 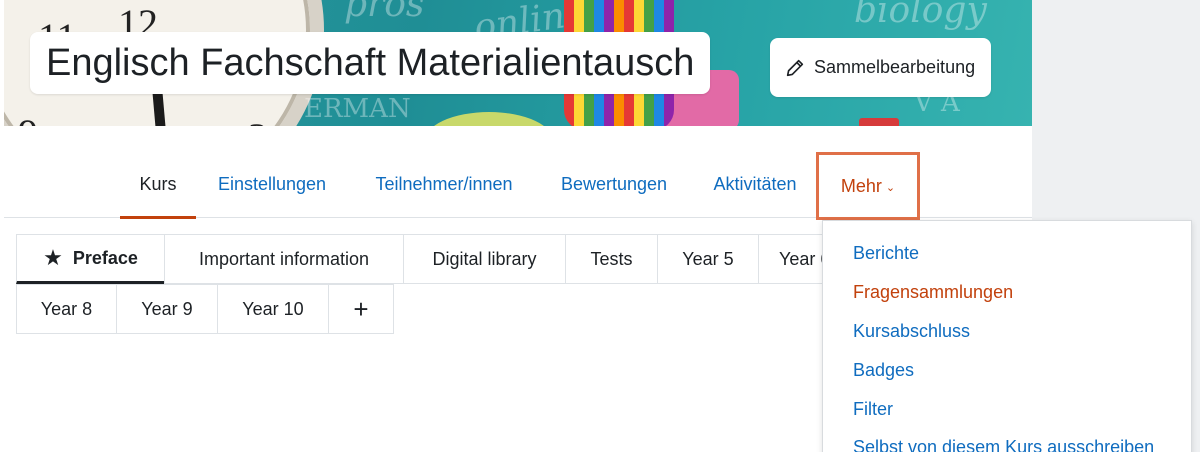 I want to click on bulk-edit-label: Sammelbearbeitung, so click(x=895, y=67).